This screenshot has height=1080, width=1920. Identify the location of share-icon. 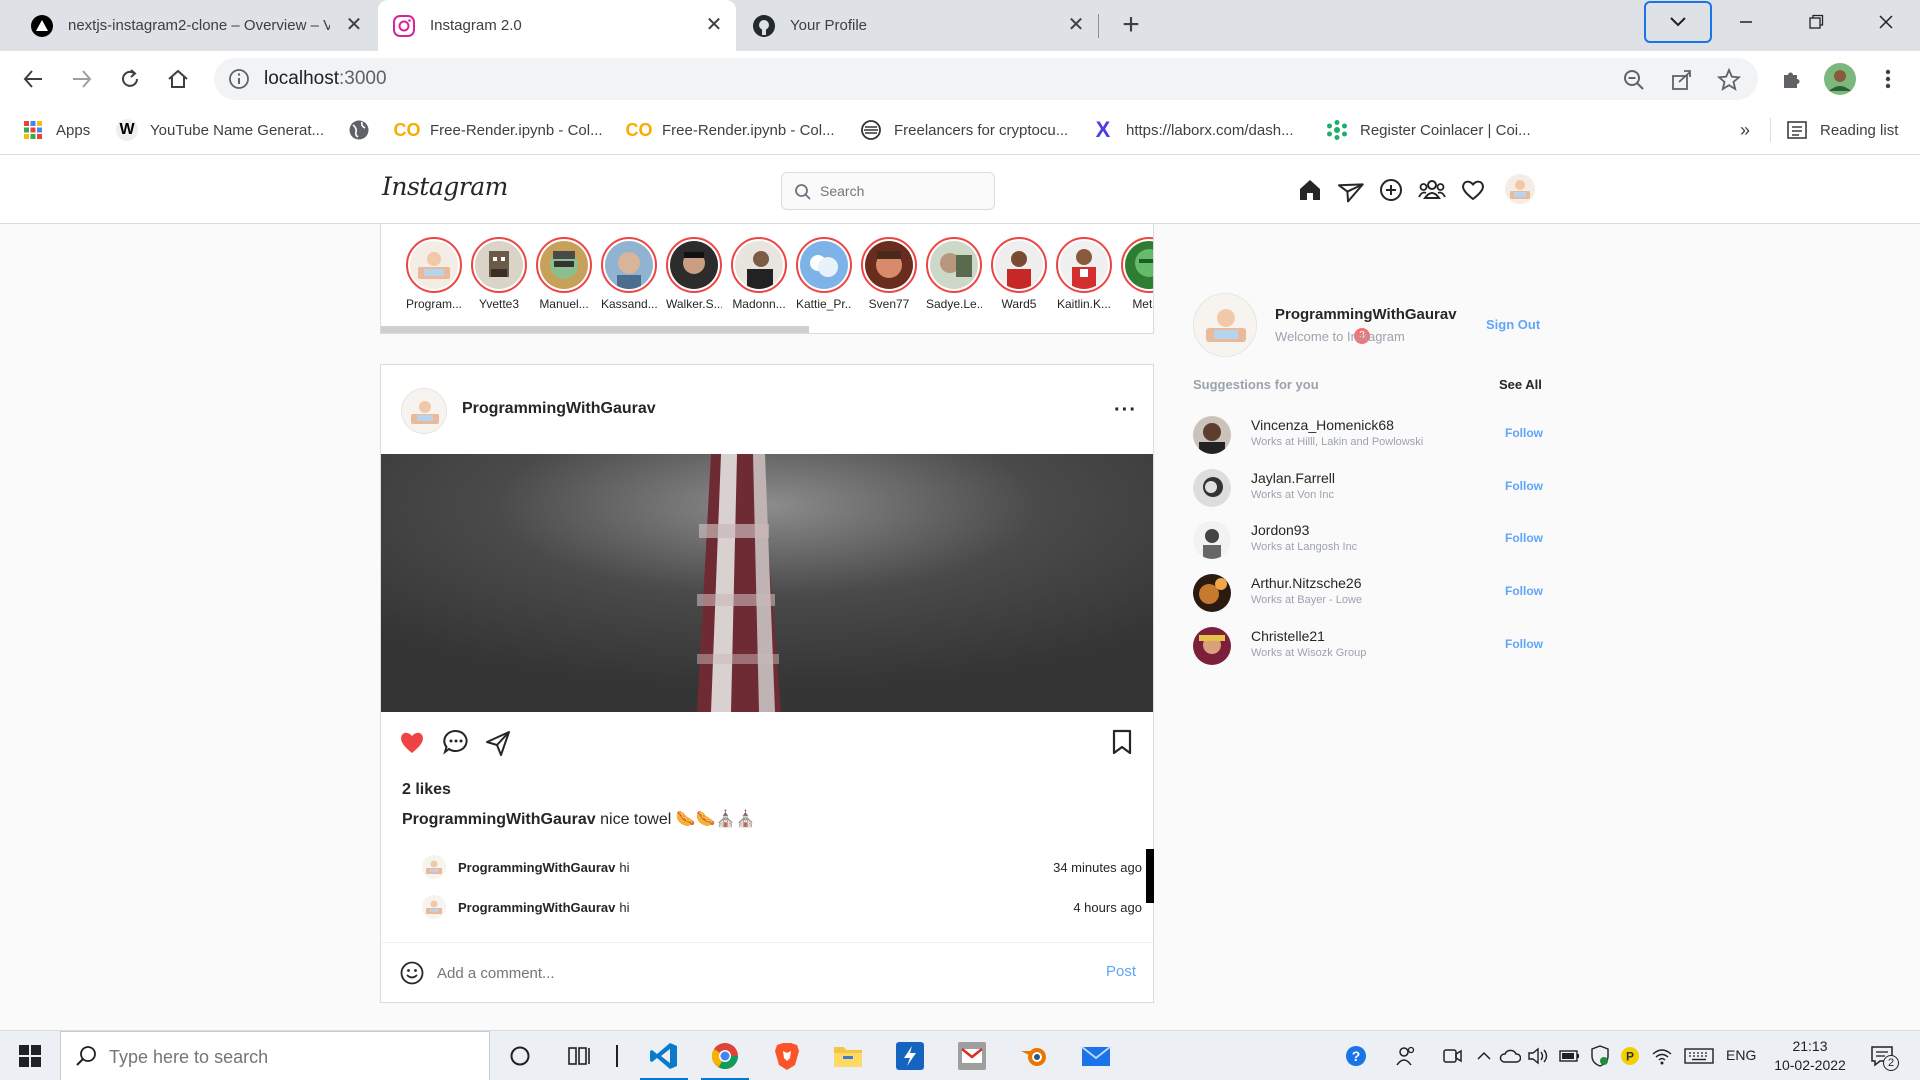
(1682, 80).